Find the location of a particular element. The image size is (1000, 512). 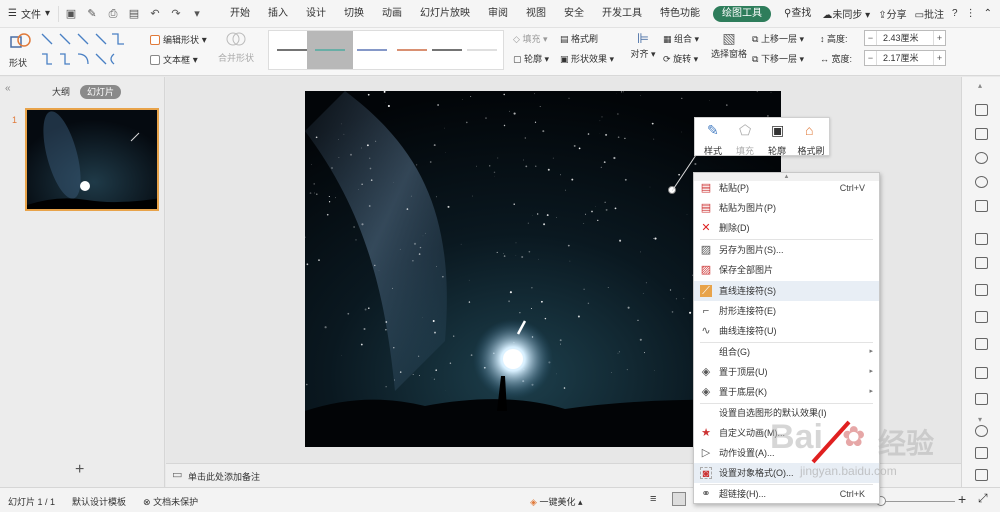

merge-shape-button: 合并形状 is located at coordinates (236, 47).